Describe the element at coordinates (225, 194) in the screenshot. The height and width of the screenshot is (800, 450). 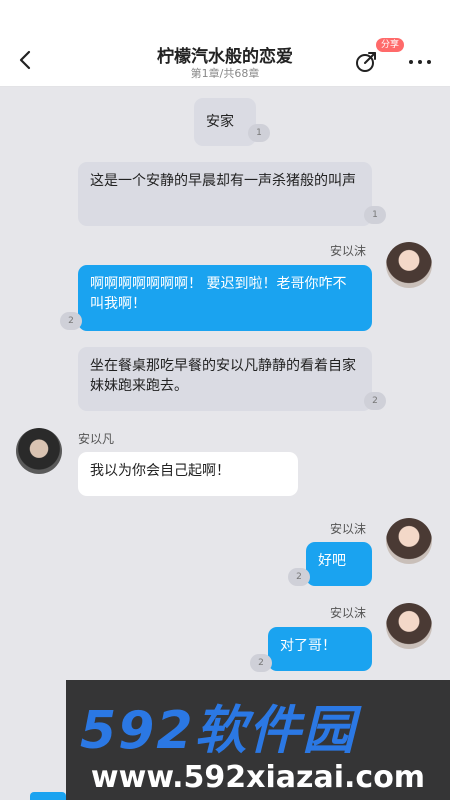
I see `narration-bubble: 这是一个安静的早晨却有一声杀猪般的叫声` at that location.